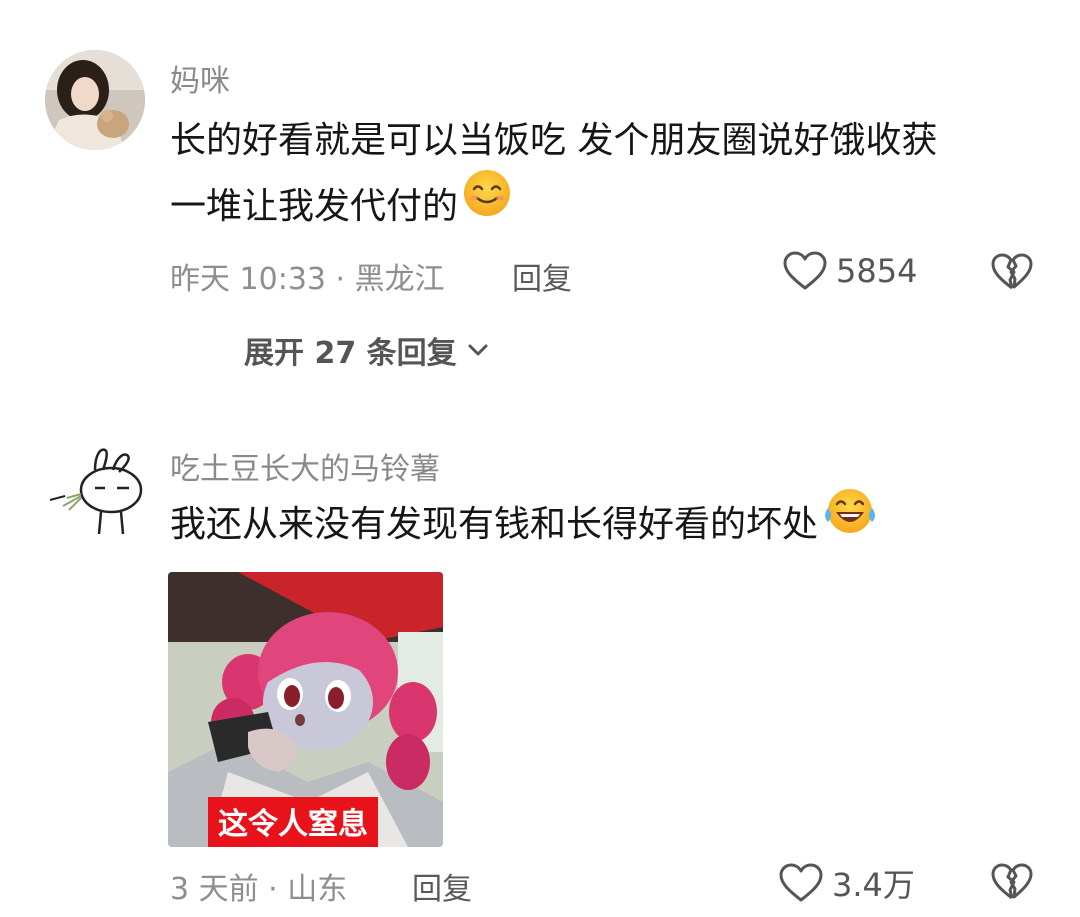 Image resolution: width=1080 pixels, height=917 pixels. Describe the element at coordinates (305, 466) in the screenshot. I see `comment-username: 吃土豆长大的马铃薯` at that location.